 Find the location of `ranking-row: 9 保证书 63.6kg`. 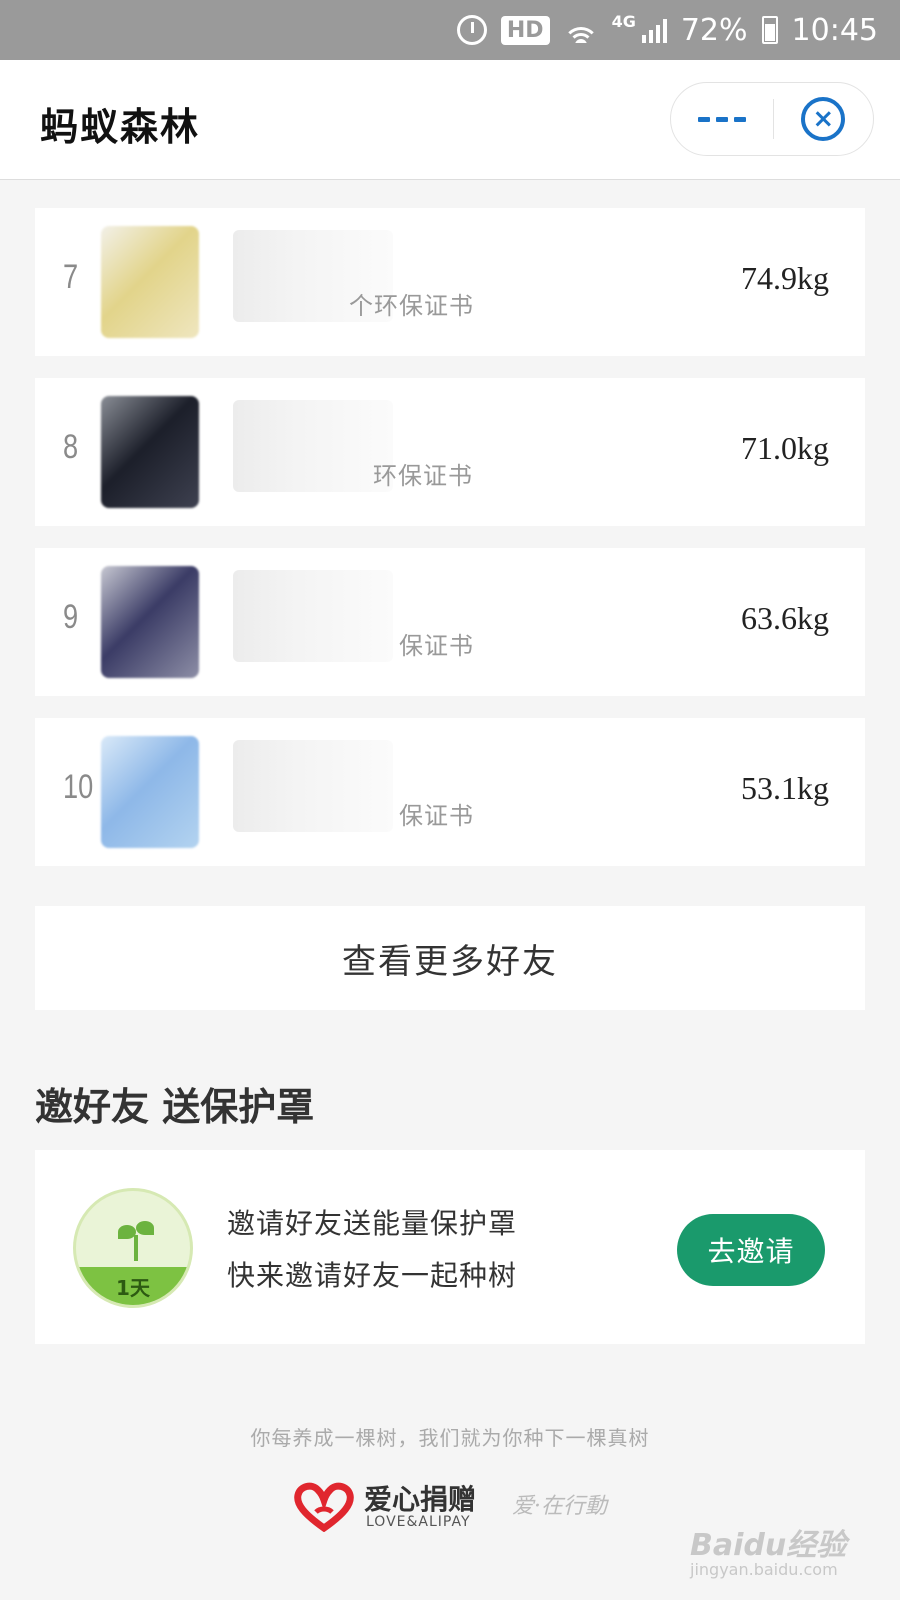

ranking-row: 9 保证书 63.6kg is located at coordinates (450, 622).